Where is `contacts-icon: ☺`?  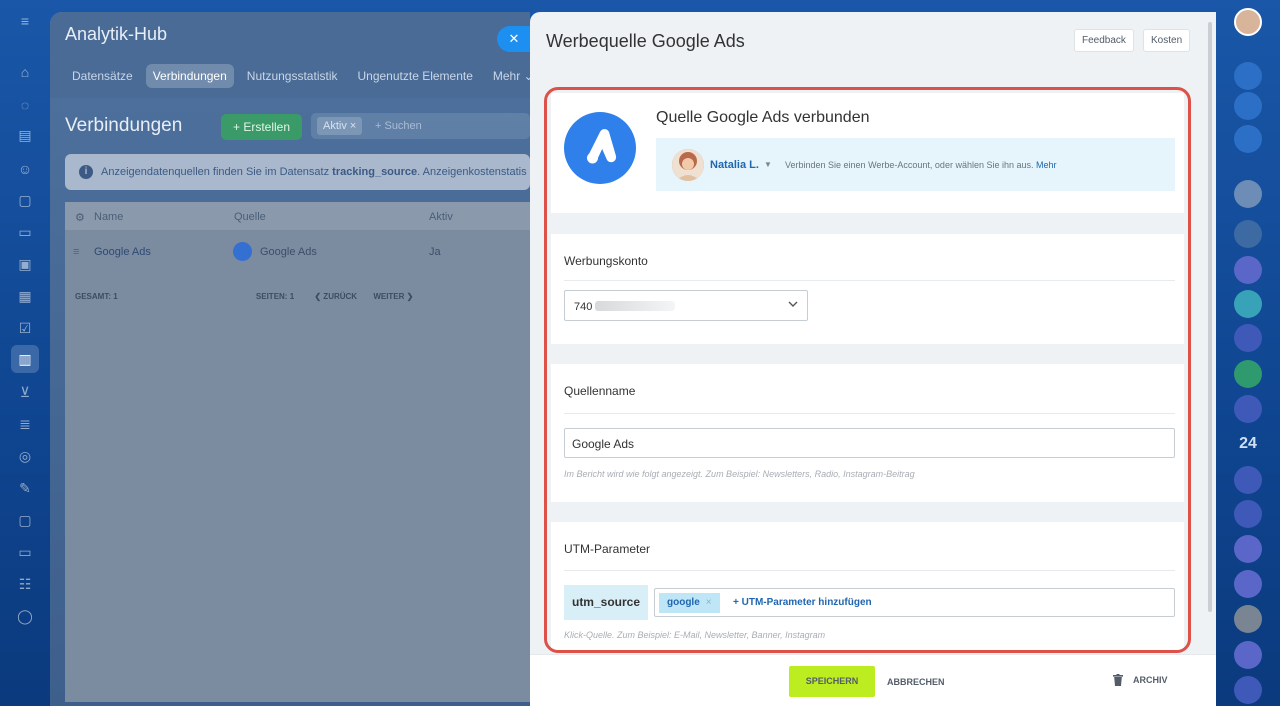
contacts-icon: ☺ is located at coordinates (25, 169).